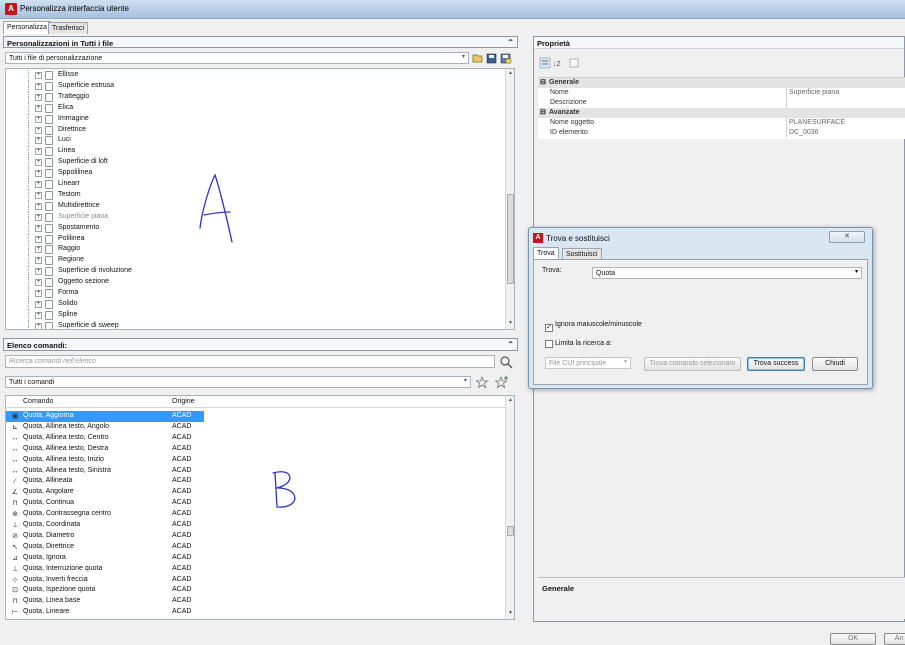  Describe the element at coordinates (894, 639) in the screenshot. I see `cancel-button: An` at that location.